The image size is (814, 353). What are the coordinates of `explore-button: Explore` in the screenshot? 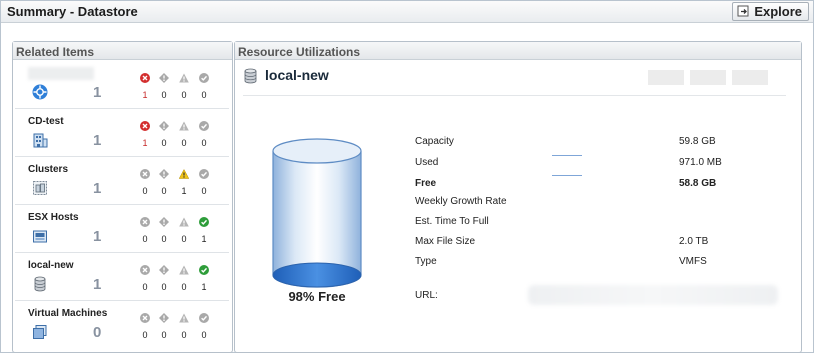 It's located at (770, 11).